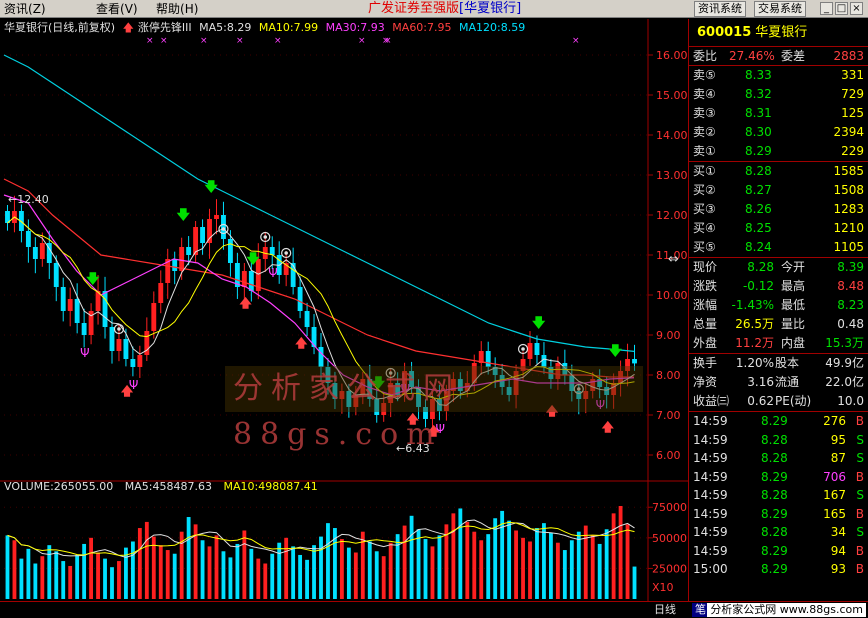  Describe the element at coordinates (778, 569) in the screenshot. I see `tick-row: 15:00 8.29 93 B` at that location.